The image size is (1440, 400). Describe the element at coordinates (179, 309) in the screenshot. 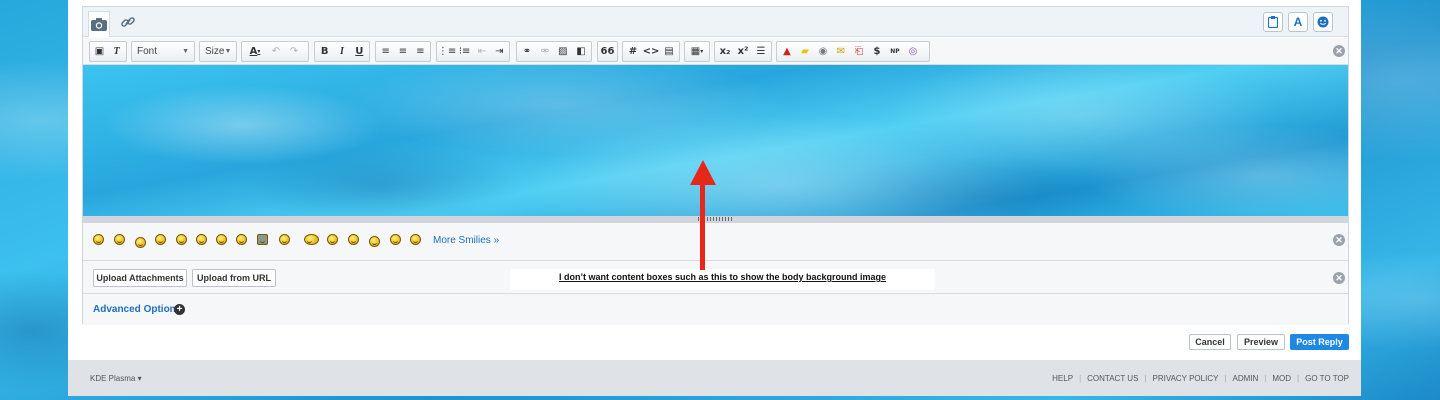

I see `plus-circle-icon: +` at that location.